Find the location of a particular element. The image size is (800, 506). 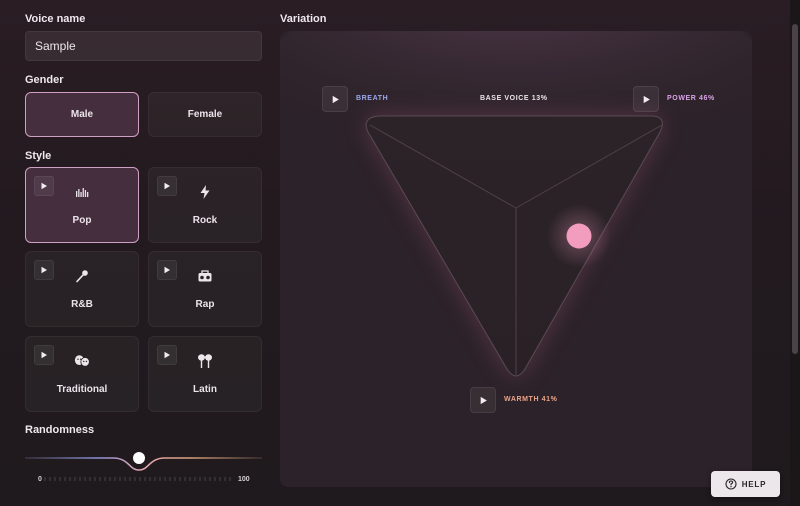

slider-handle is located at coordinates (139, 458).